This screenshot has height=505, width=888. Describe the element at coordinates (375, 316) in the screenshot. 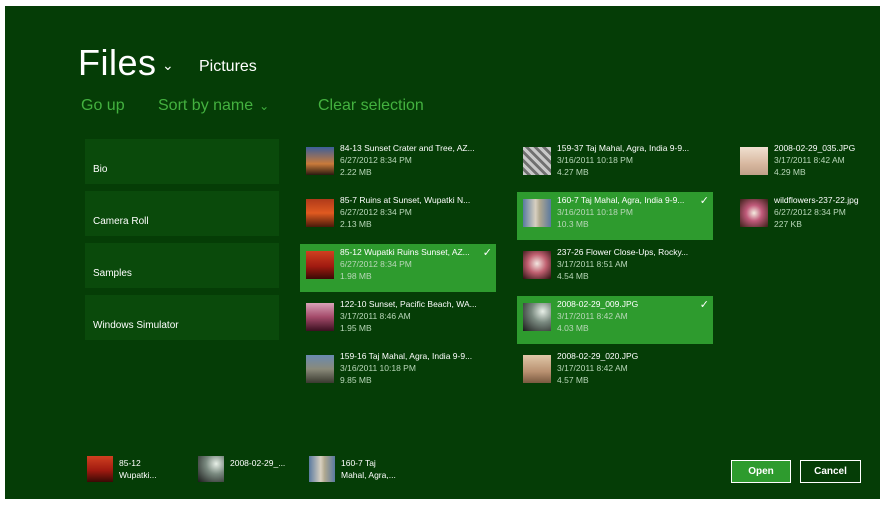

I see `file-date: 3/17/2011 8:46 AM` at that location.